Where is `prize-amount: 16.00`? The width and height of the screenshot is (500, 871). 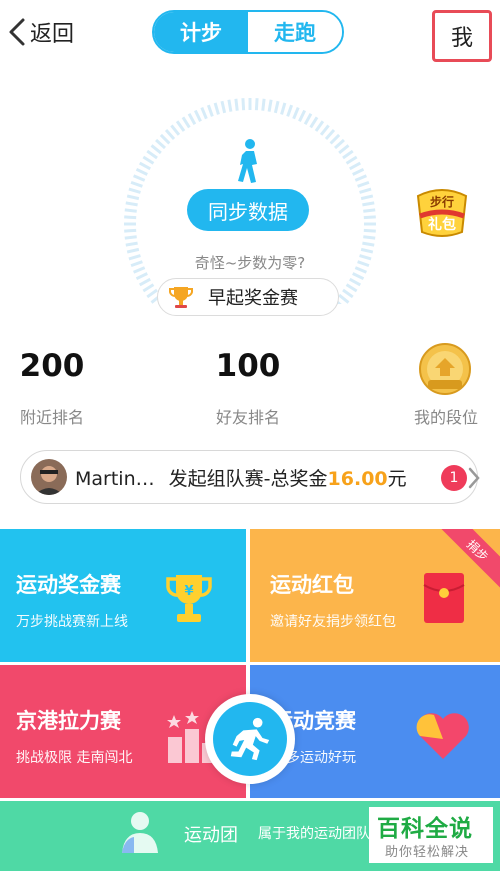 prize-amount: 16.00 is located at coordinates (357, 478).